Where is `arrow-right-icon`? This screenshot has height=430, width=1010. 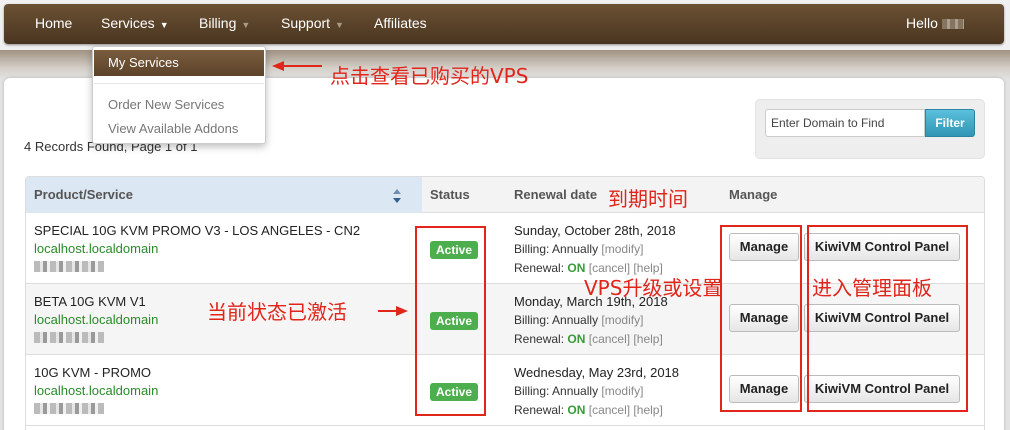
arrow-right-icon is located at coordinates (393, 311).